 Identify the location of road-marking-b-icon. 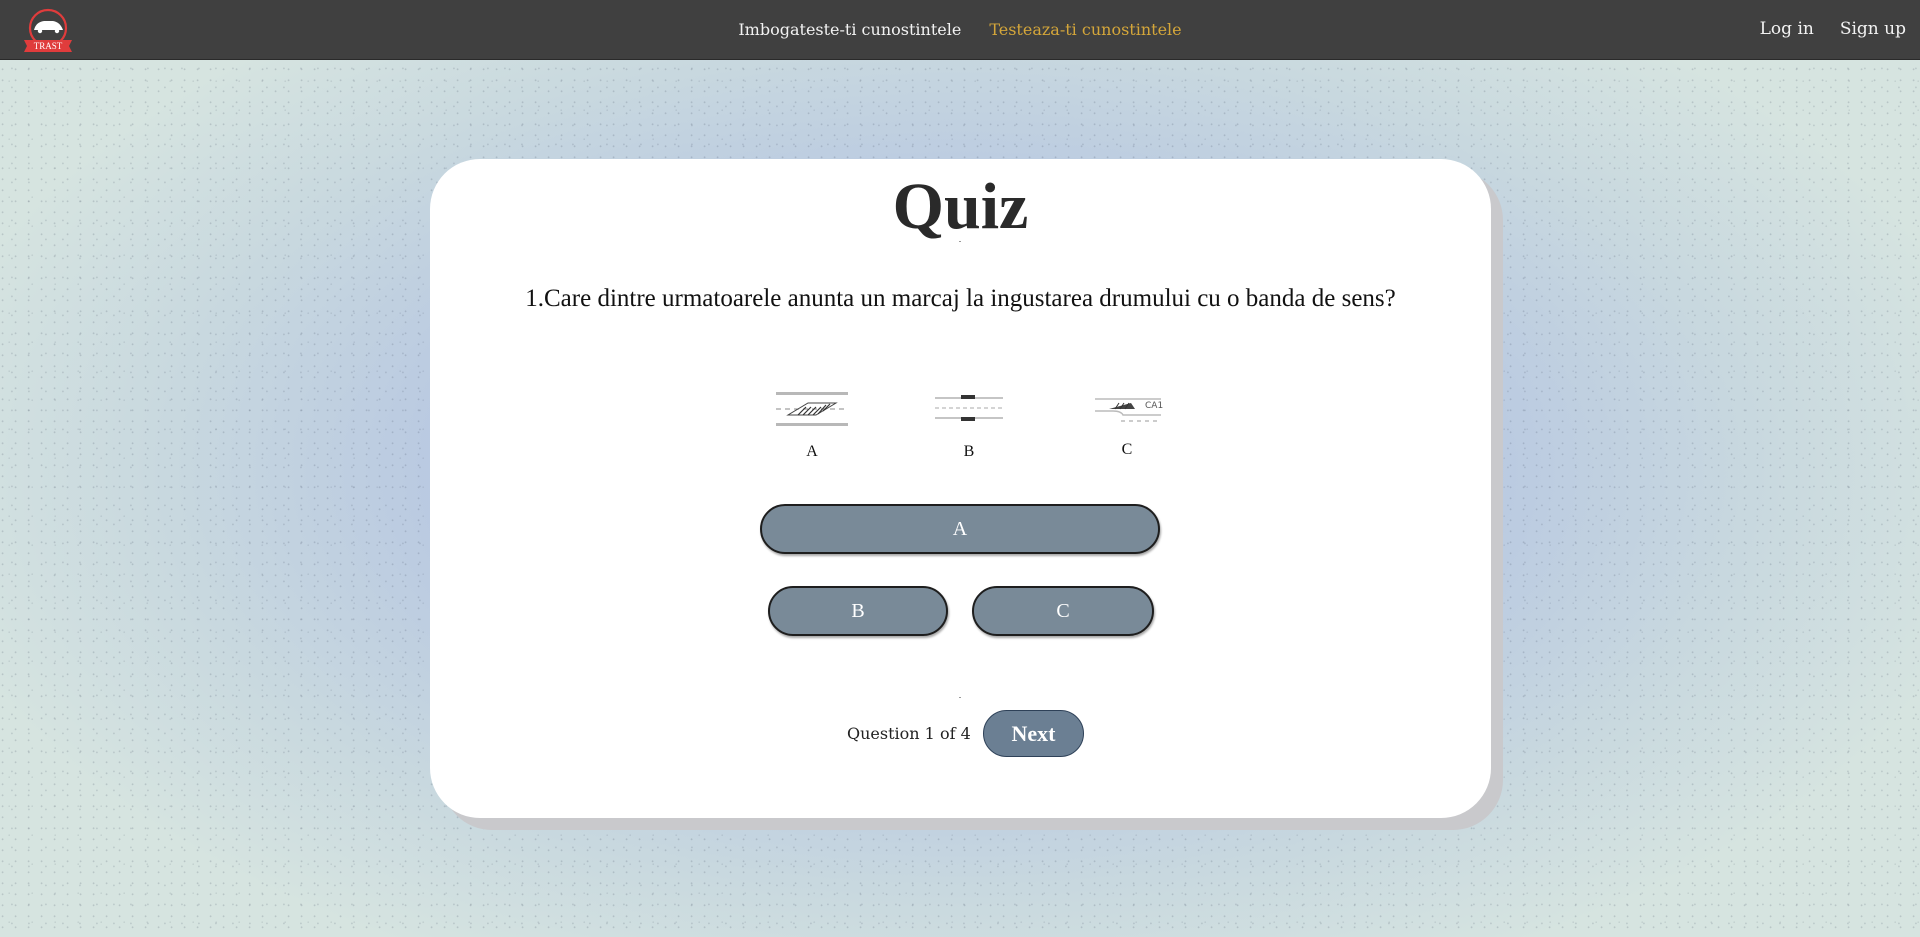
(969, 409).